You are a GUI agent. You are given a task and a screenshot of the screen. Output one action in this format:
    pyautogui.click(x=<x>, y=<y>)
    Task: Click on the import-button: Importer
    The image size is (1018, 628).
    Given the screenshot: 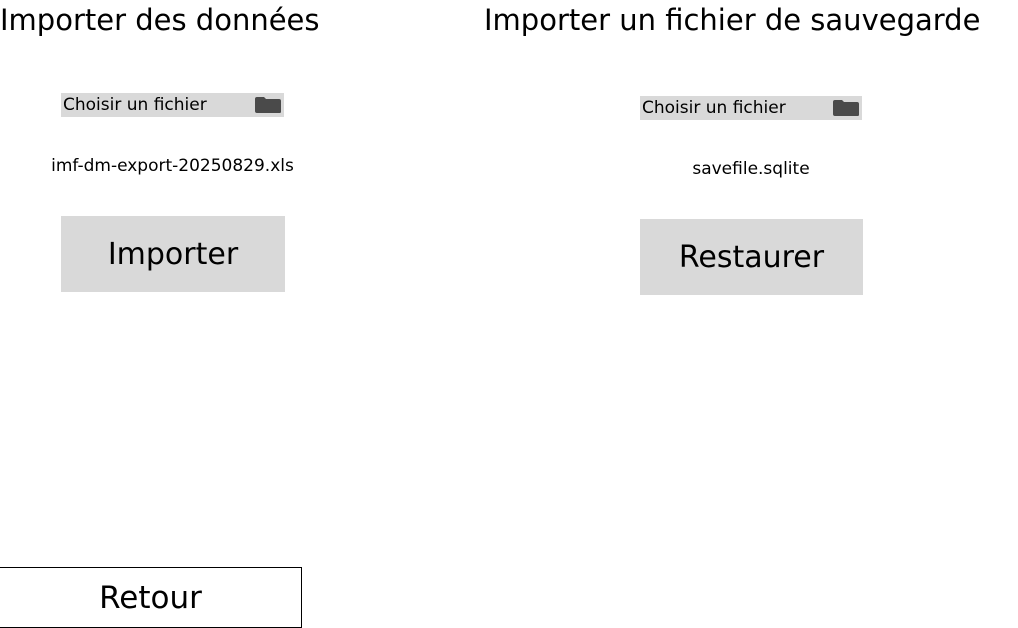 What is the action you would take?
    pyautogui.click(x=173, y=254)
    